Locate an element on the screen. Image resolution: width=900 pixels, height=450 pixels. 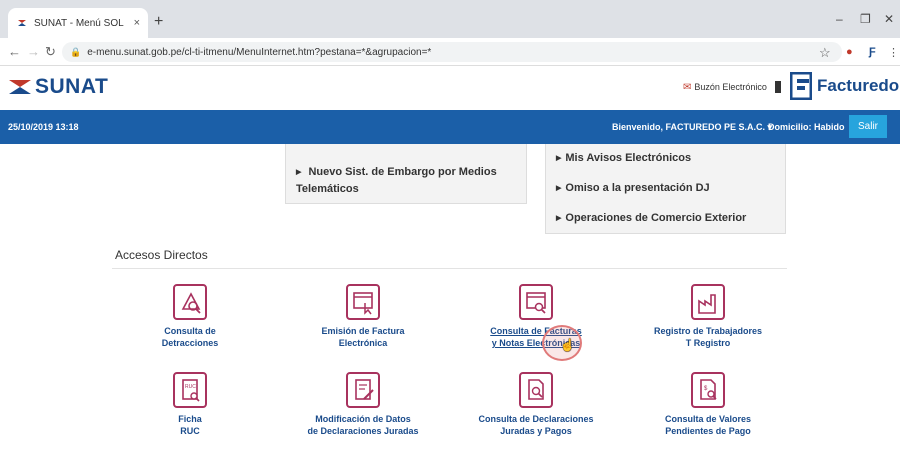
menu-item-embargo-line1: Nuevo Sist. de Embargo por Medios is located at coordinates (402, 172).